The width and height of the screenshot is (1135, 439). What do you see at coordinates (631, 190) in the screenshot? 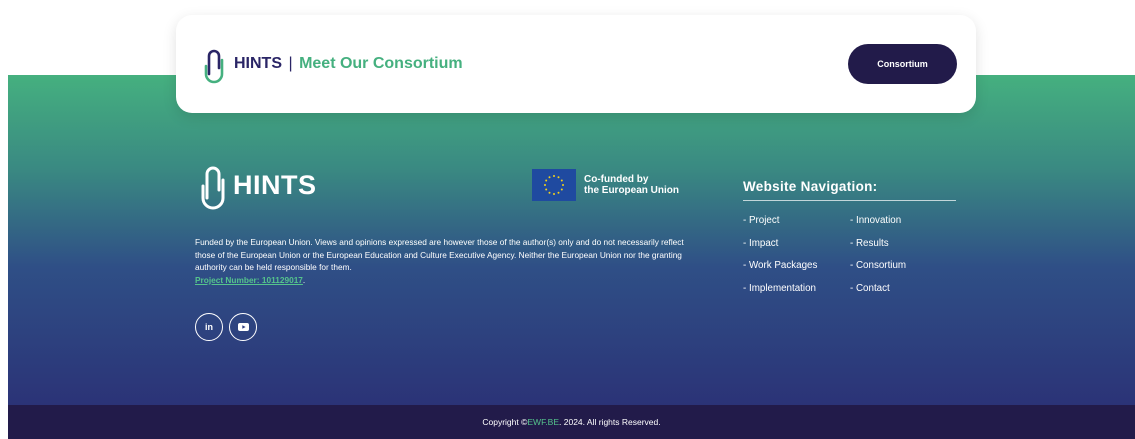
I see `eu-line-2: the European Union` at bounding box center [631, 190].